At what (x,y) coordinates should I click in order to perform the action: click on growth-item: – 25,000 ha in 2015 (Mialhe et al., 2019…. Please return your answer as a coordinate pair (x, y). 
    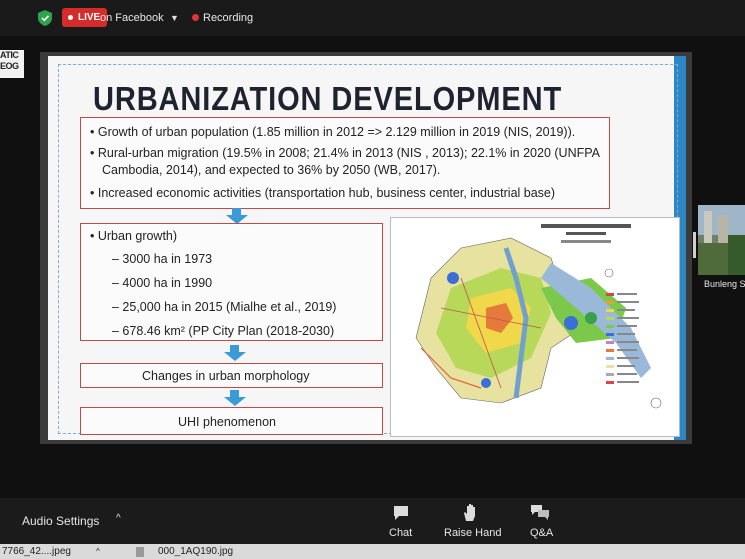
    Looking at the image, I should click on (224, 307).